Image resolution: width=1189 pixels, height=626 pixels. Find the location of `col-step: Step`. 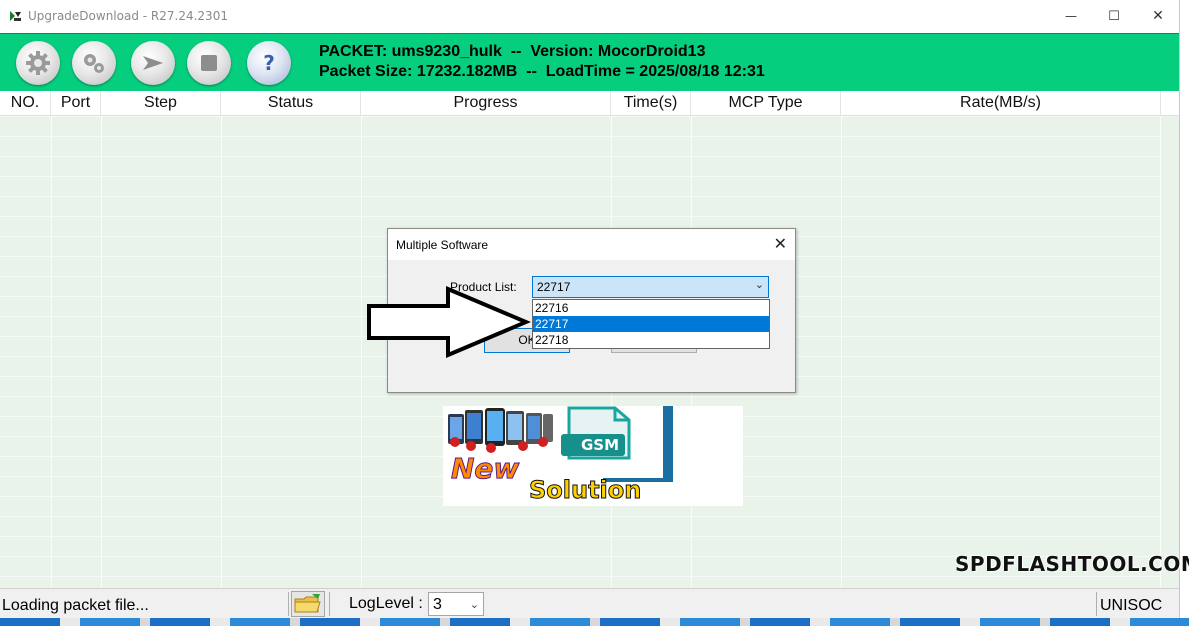

col-step: Step is located at coordinates (161, 103).